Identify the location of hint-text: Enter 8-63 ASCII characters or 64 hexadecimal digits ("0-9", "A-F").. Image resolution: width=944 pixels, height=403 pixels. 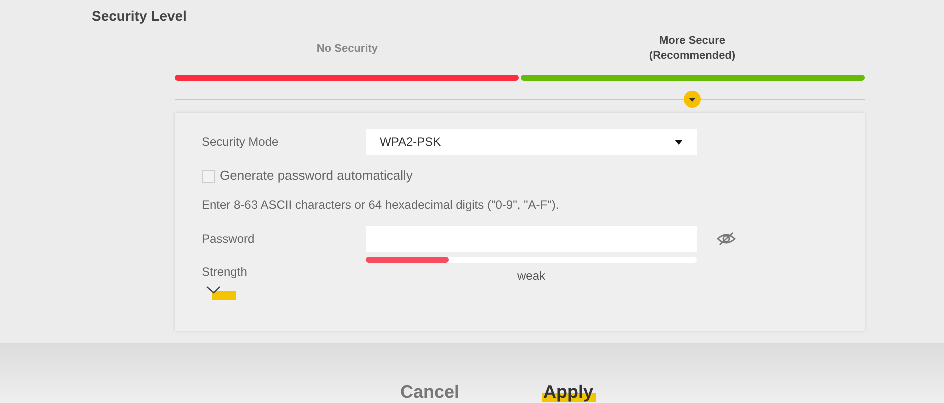
(381, 205).